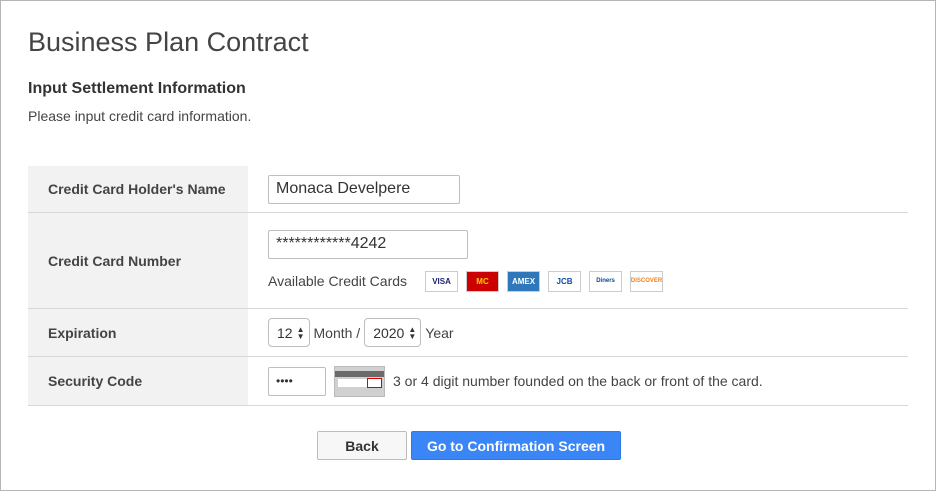  What do you see at coordinates (168, 42) in the screenshot?
I see `page-title: Business Plan Contract` at bounding box center [168, 42].